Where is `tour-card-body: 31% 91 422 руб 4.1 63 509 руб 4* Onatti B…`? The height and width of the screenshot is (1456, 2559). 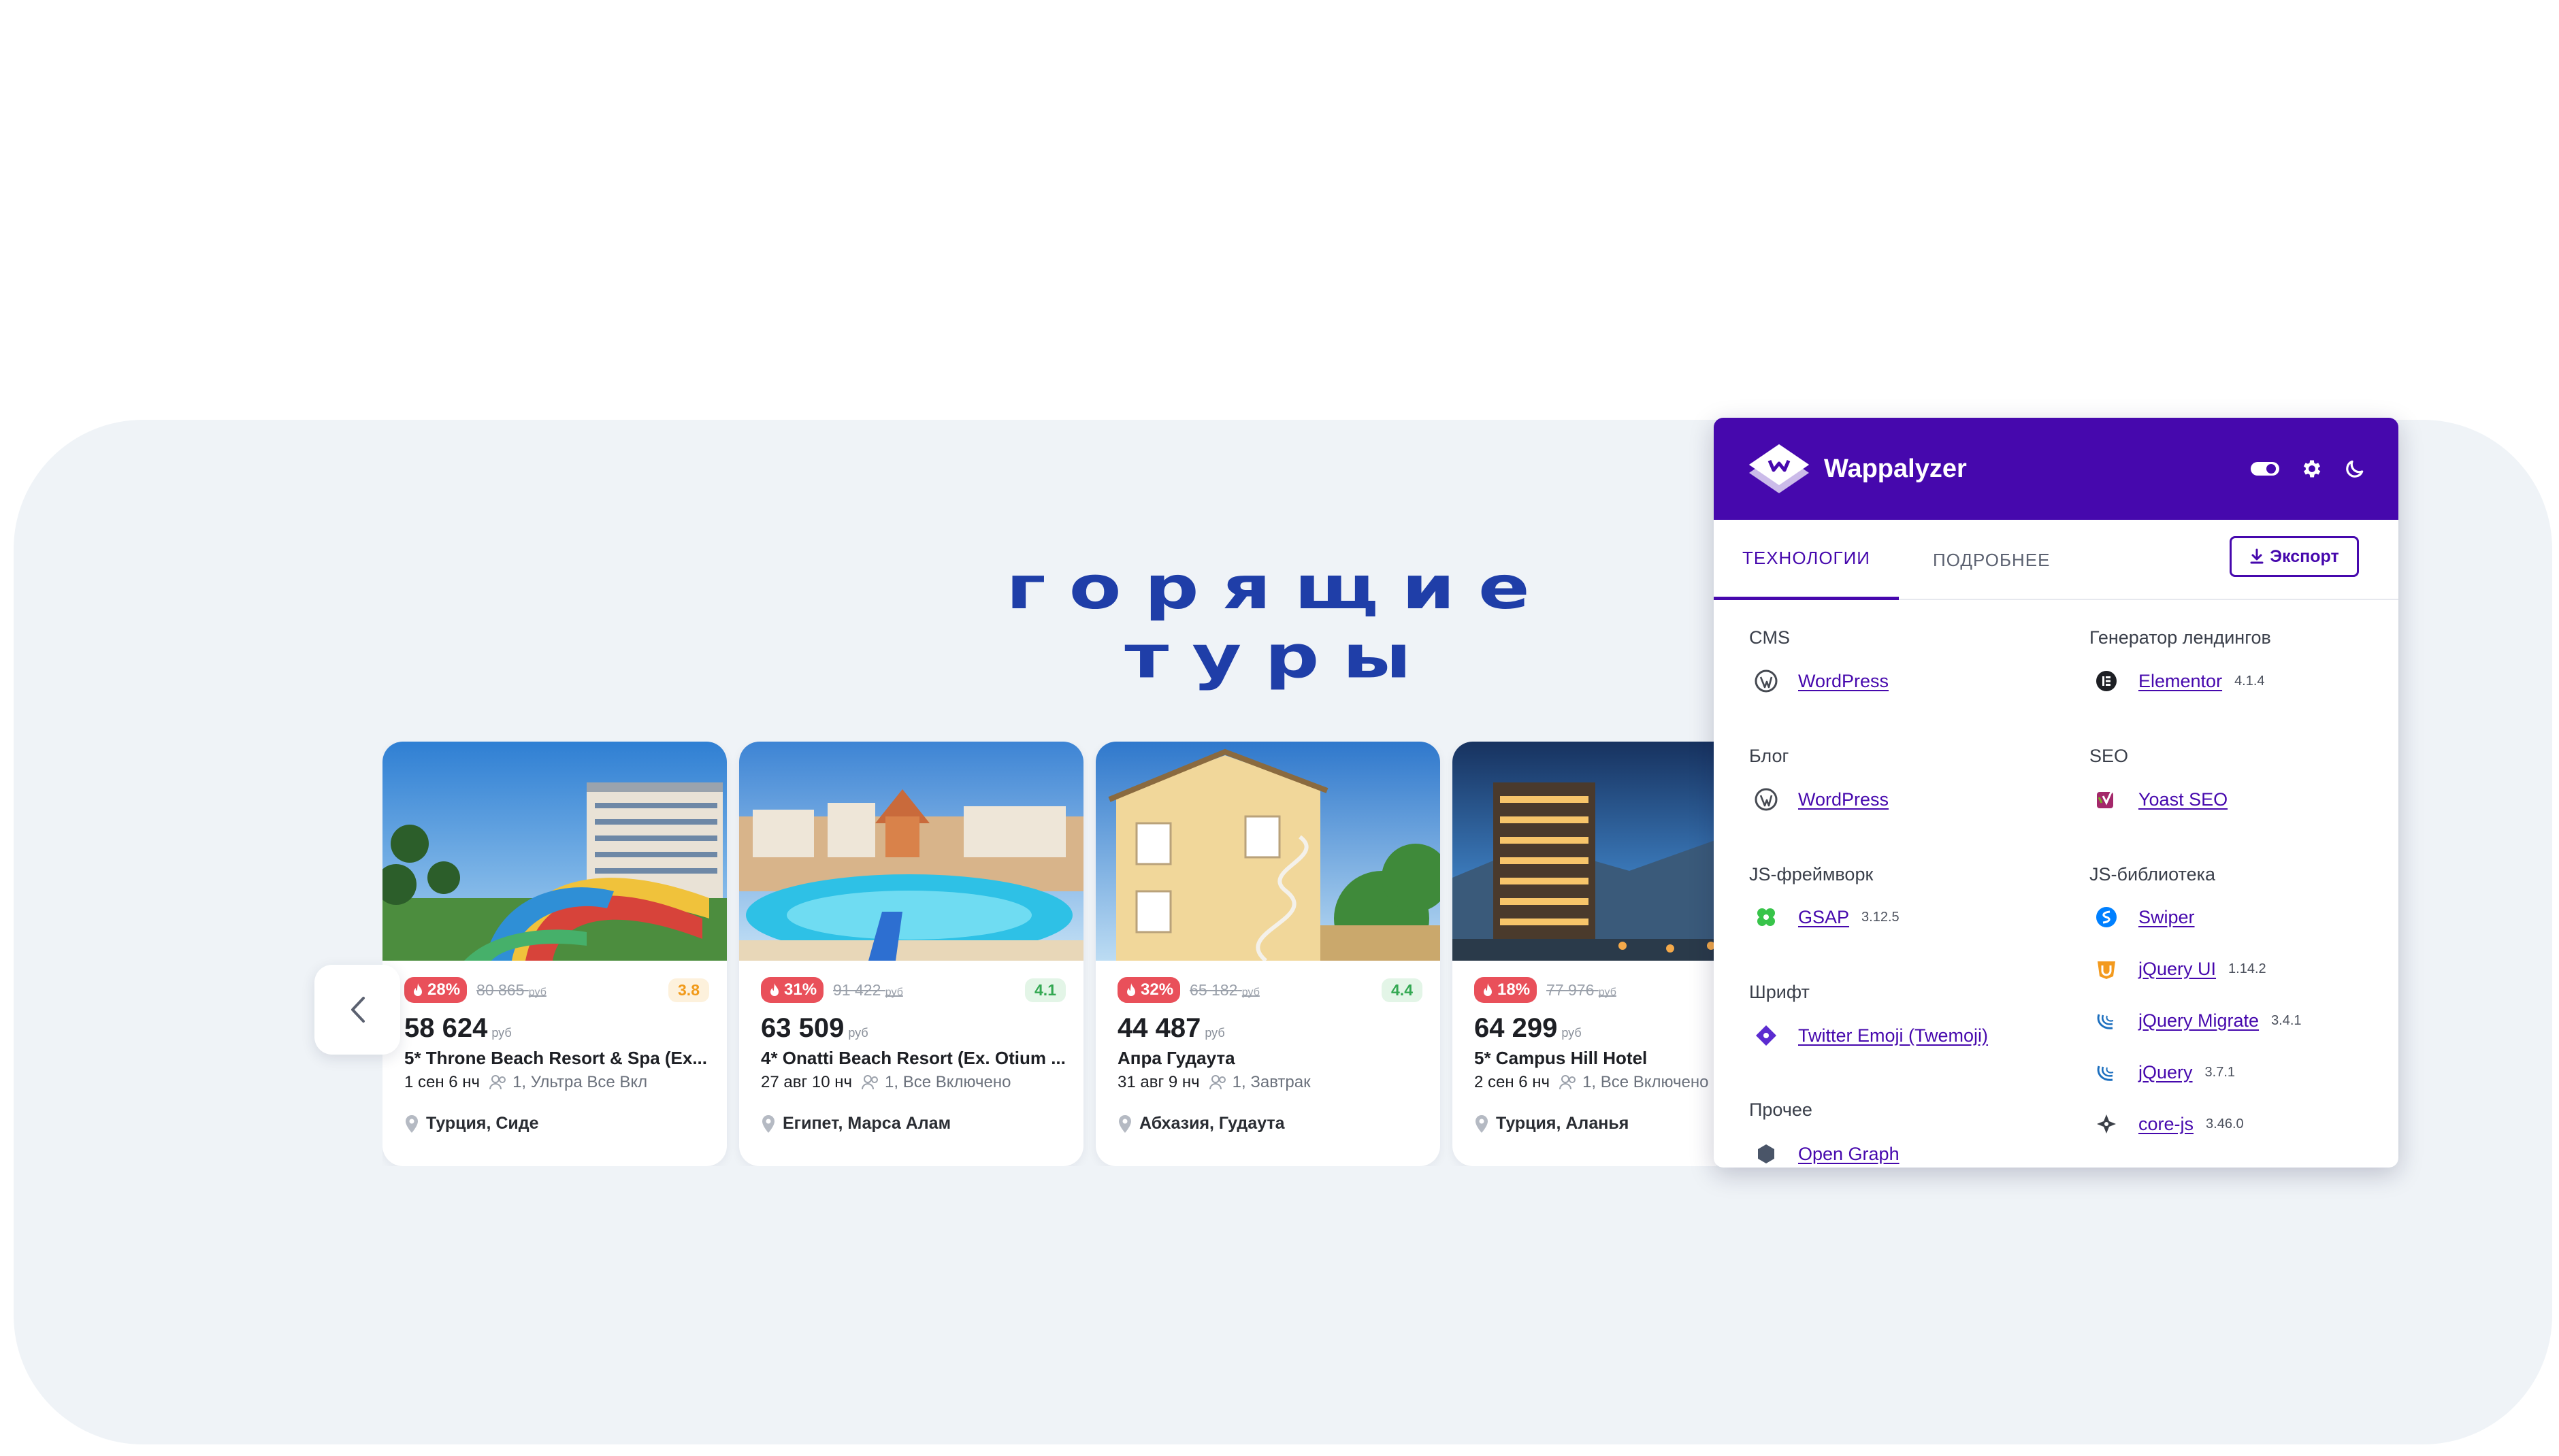 tour-card-body: 31% 91 422 руб 4.1 63 509 руб 4* Onatti B… is located at coordinates (914, 1055).